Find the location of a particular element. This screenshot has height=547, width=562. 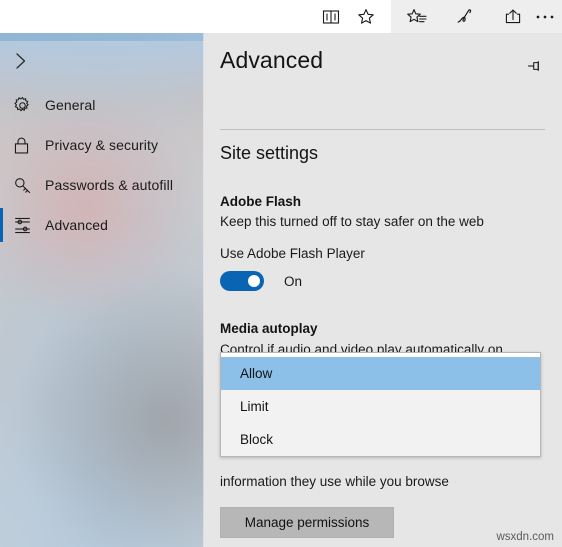

reading-view-icon is located at coordinates (330, 16).